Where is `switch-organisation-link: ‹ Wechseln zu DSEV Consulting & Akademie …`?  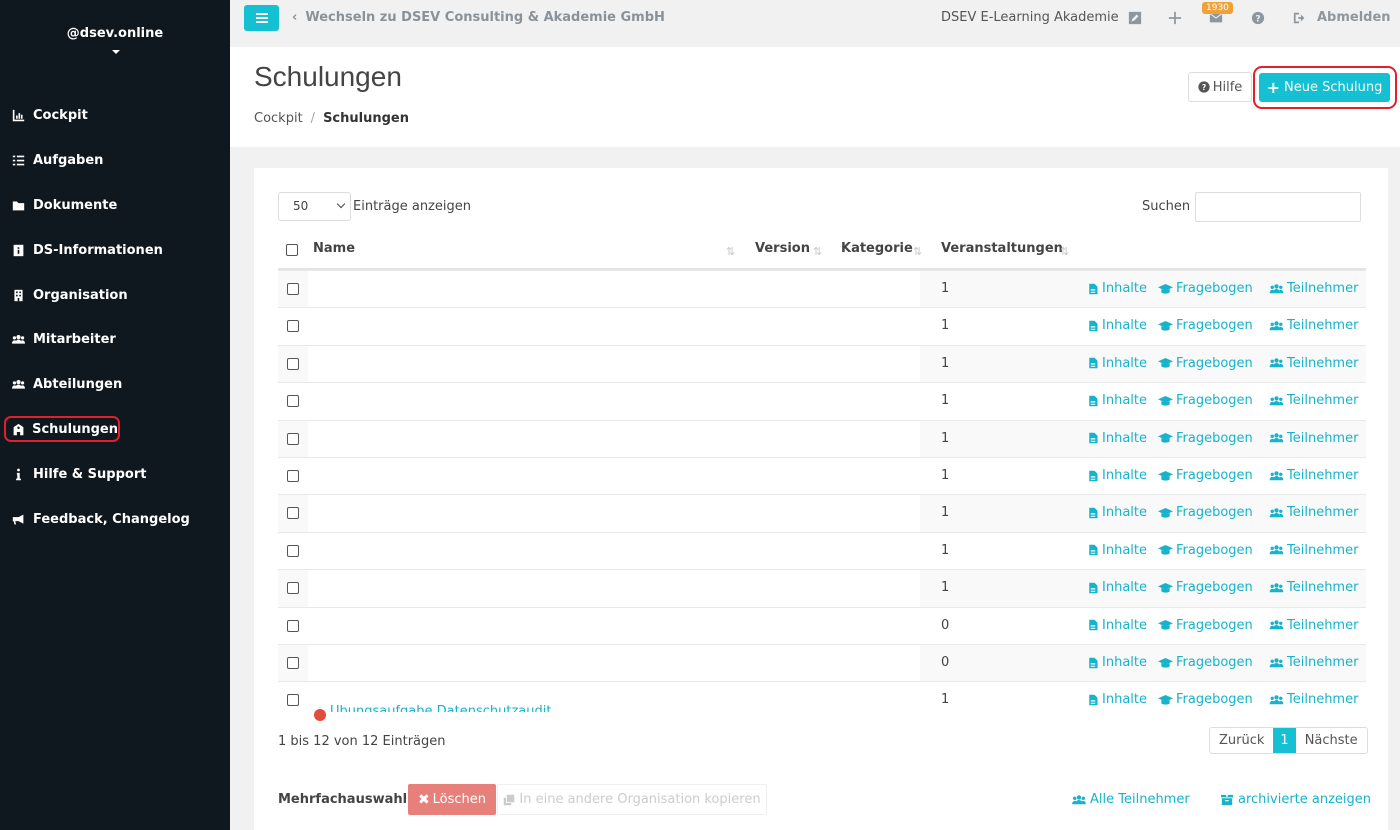
switch-organisation-link: ‹ Wechseln zu DSEV Consulting & Akademie … is located at coordinates (478, 17).